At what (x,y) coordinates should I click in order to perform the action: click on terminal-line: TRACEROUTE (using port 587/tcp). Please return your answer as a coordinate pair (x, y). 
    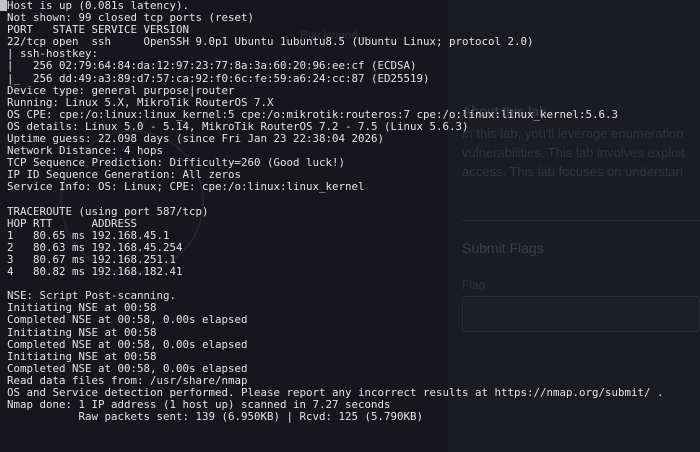
    Looking at the image, I should click on (108, 211).